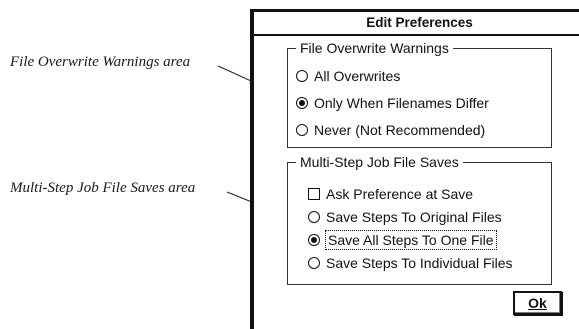  Describe the element at coordinates (400, 130) in the screenshot. I see `radio-label: Never (Not Recommended)` at that location.